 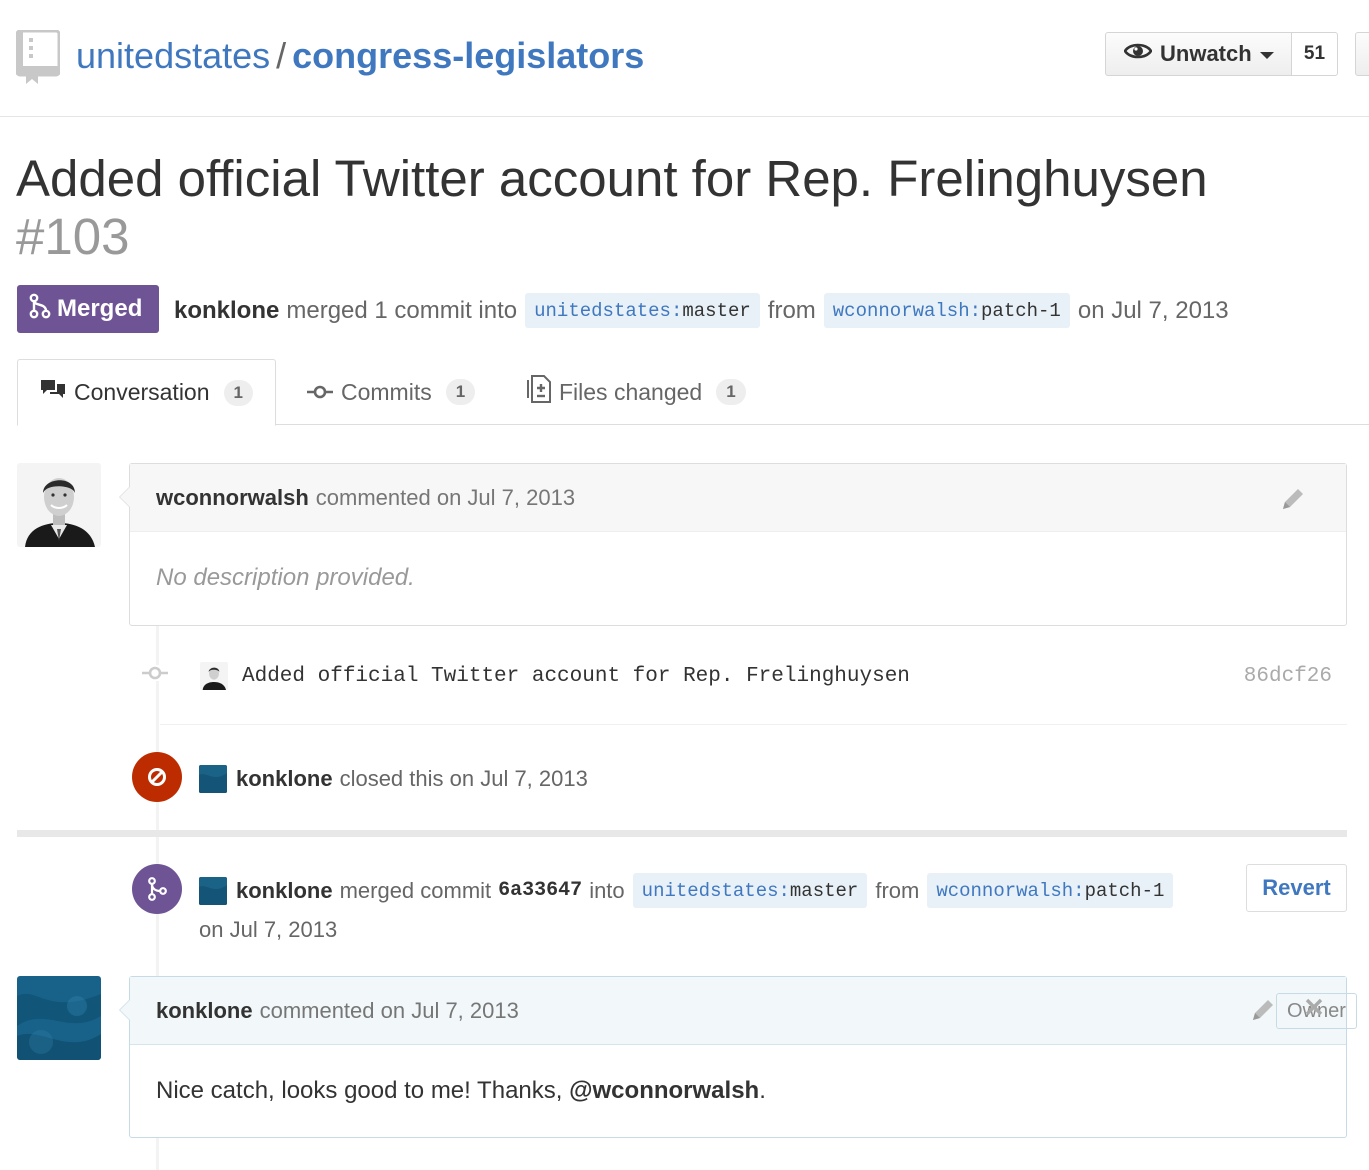 I want to click on closed-event: konklone closed this on Jul 7, 2013, so click(x=412, y=779).